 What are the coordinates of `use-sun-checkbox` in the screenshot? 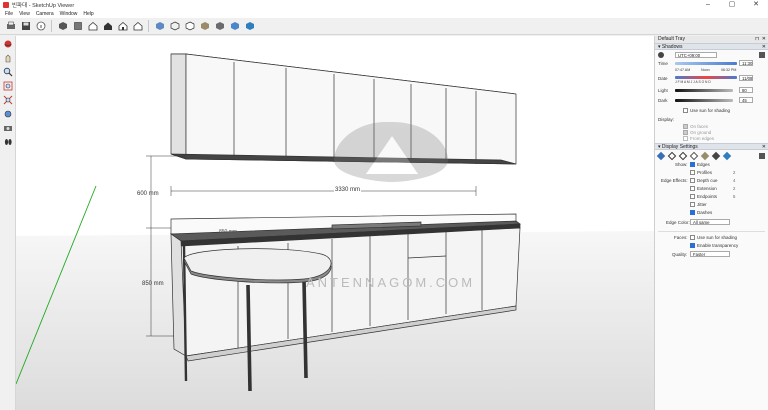 It's located at (685, 110).